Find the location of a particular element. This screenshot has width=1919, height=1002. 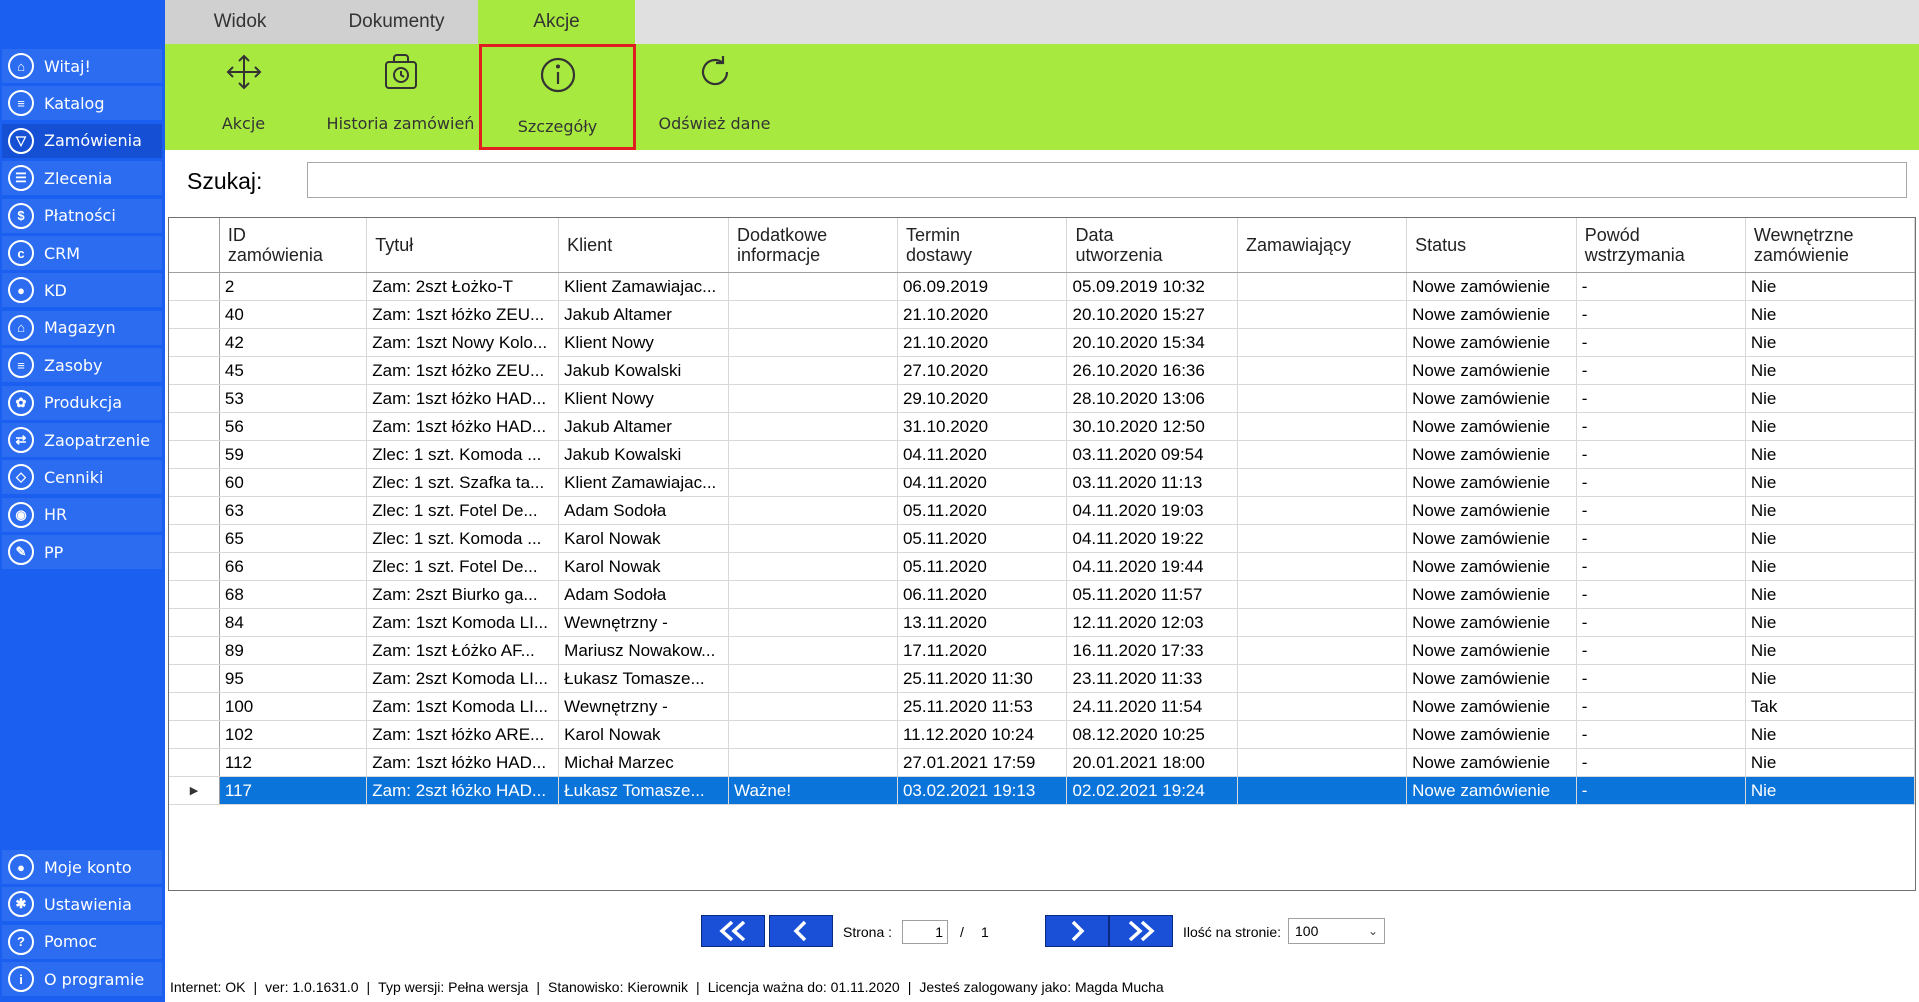

sidebar-item-hr: ◉ HR is located at coordinates (82, 514).